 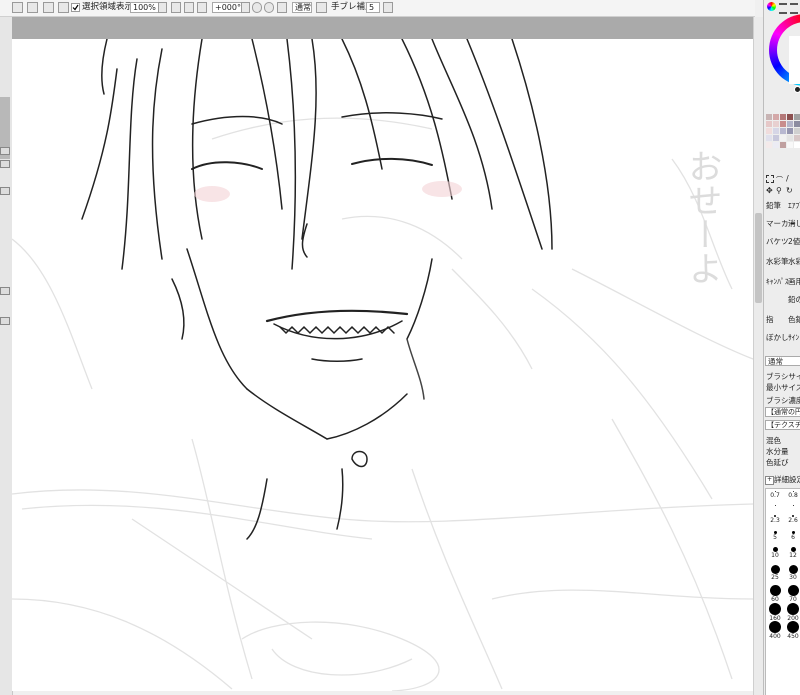 What do you see at coordinates (793, 537) in the screenshot?
I see `brush-size-value: 6` at bounding box center [793, 537].